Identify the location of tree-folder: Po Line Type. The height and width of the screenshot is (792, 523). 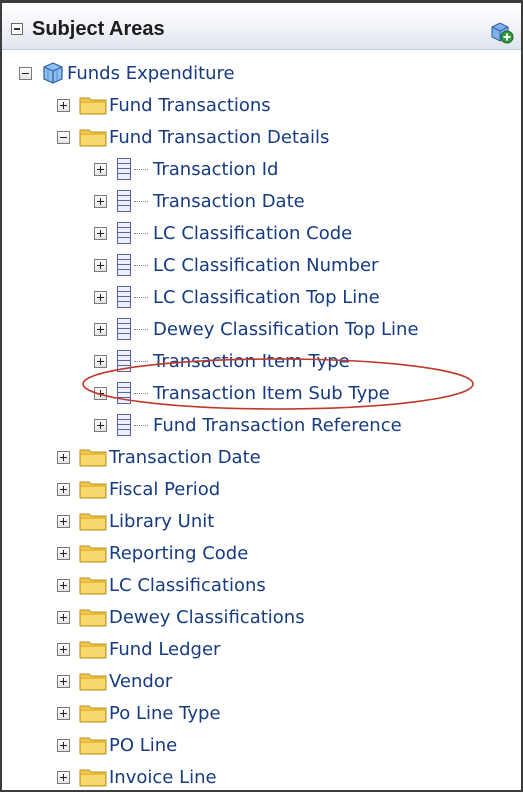
(139, 713).